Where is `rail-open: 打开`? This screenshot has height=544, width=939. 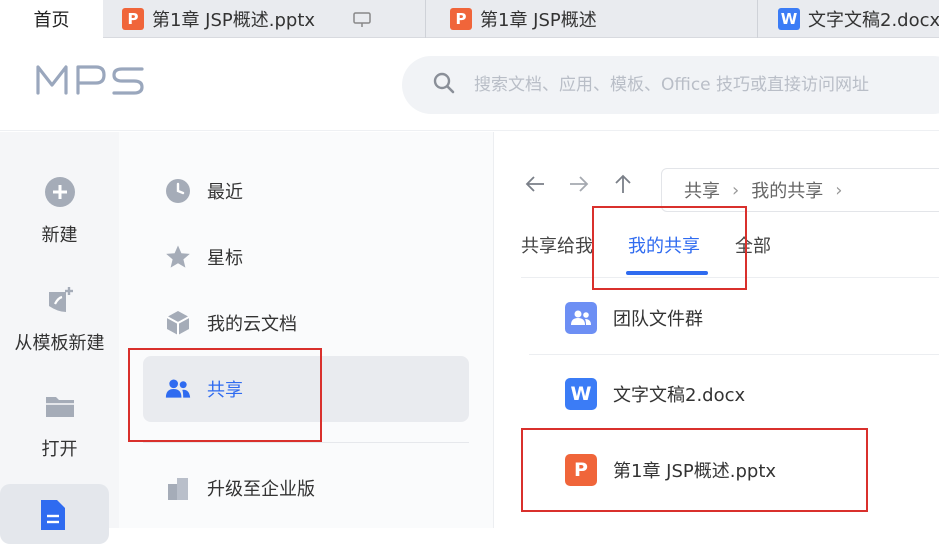
rail-open: 打开 is located at coordinates (59, 425).